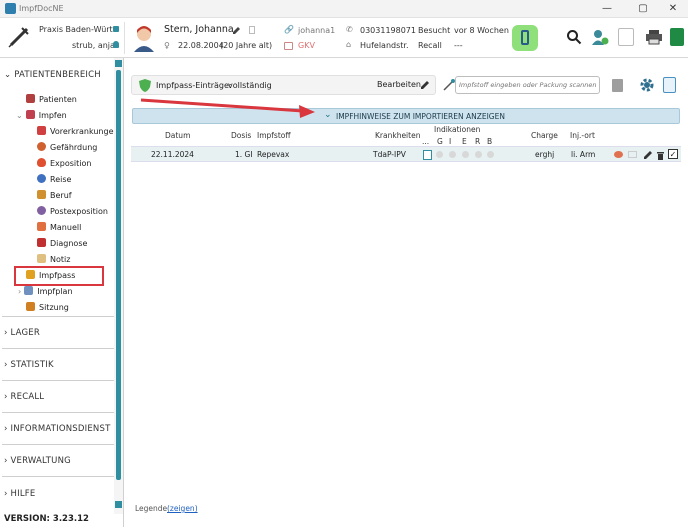 The image size is (688, 527). Describe the element at coordinates (41, 146) in the screenshot. I see `virus-icon` at that location.